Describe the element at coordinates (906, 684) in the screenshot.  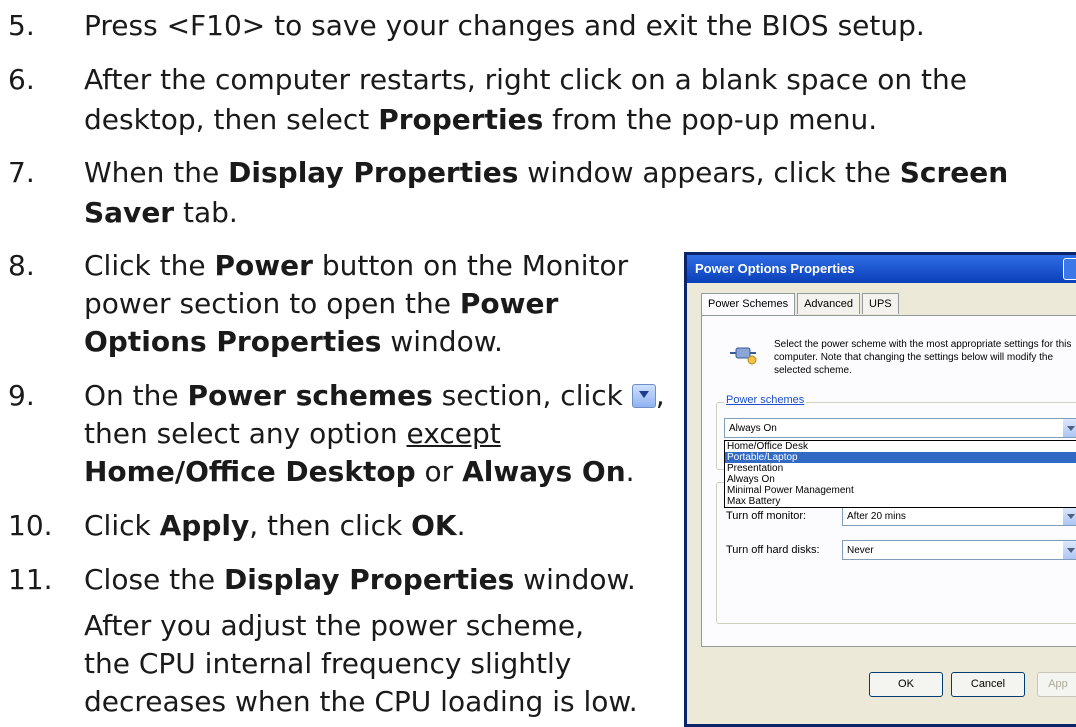
I see `ok-button: OK` at that location.